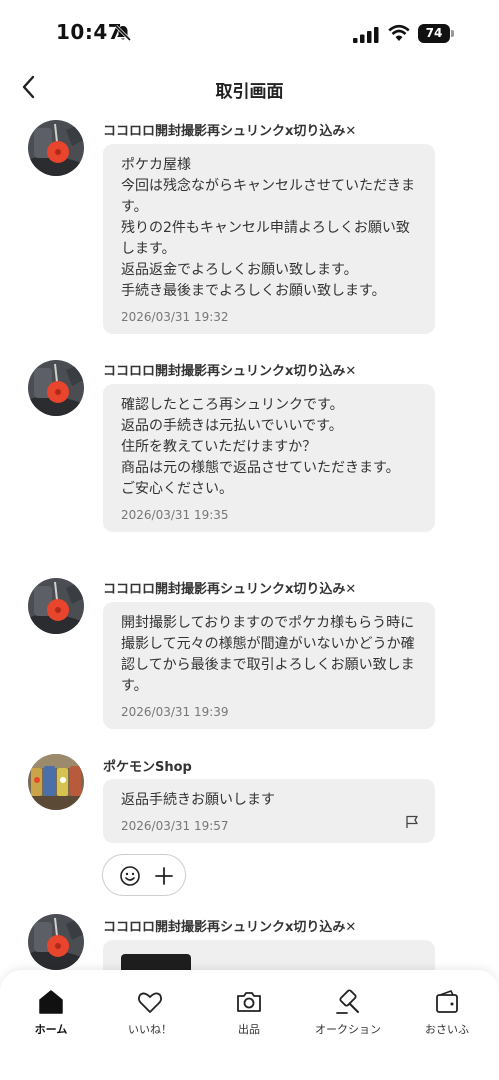  Describe the element at coordinates (249, 1002) in the screenshot. I see `camera-icon` at that location.